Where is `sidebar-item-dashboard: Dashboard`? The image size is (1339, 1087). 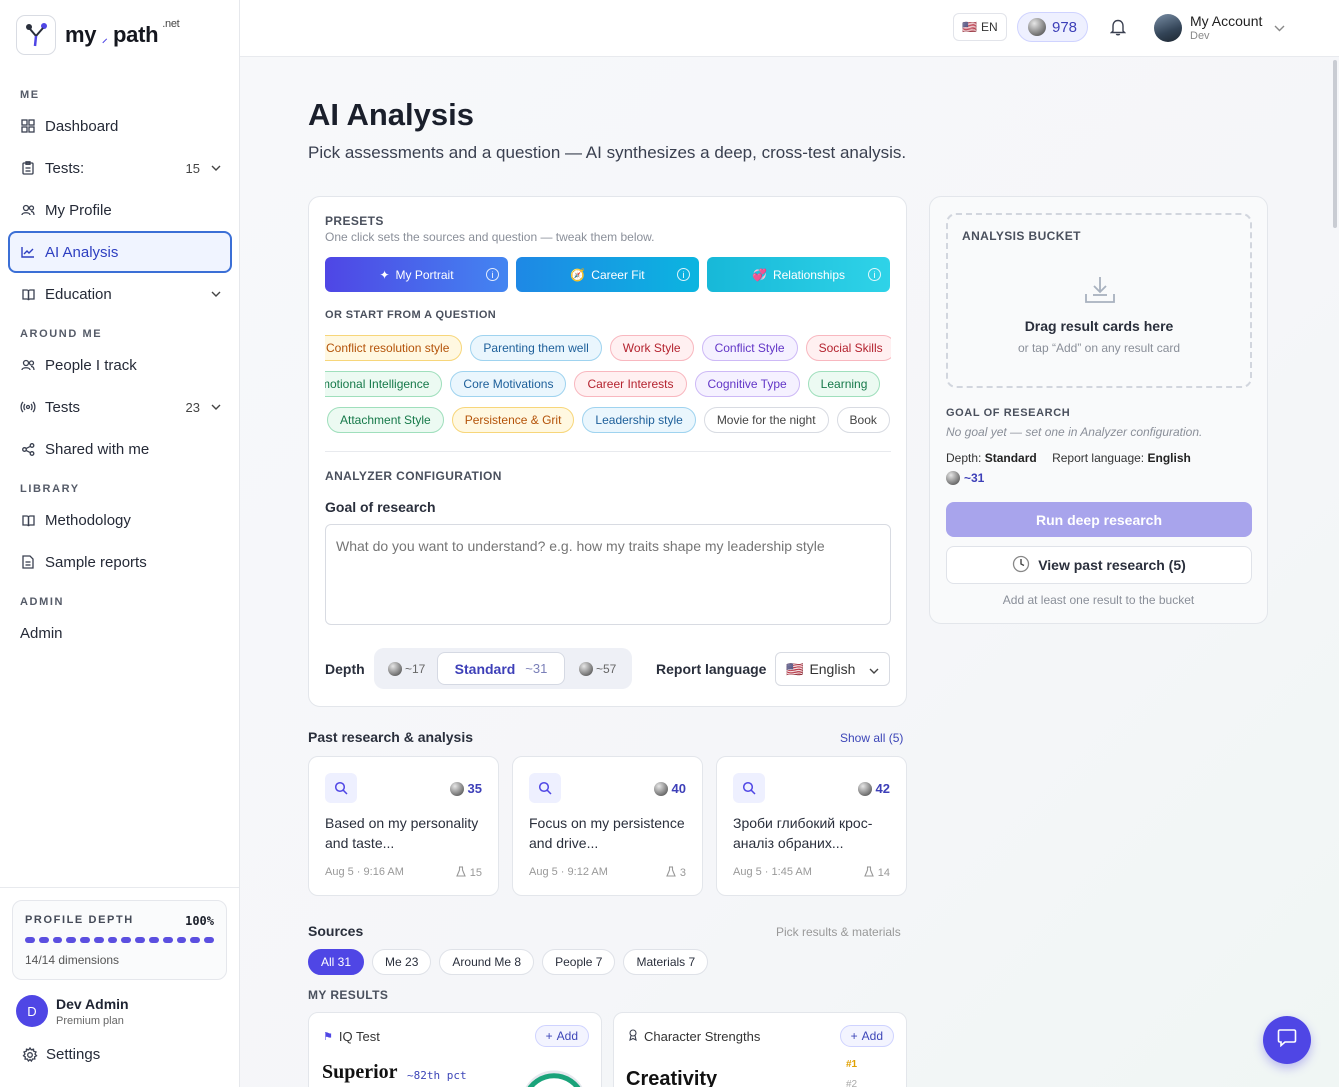 sidebar-item-dashboard: Dashboard is located at coordinates (120, 126).